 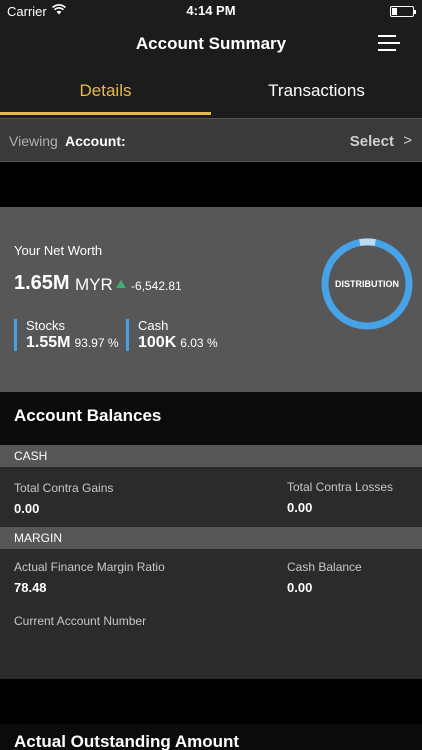 What do you see at coordinates (156, 286) in the screenshot?
I see `net-worth-change: -6,542.81` at bounding box center [156, 286].